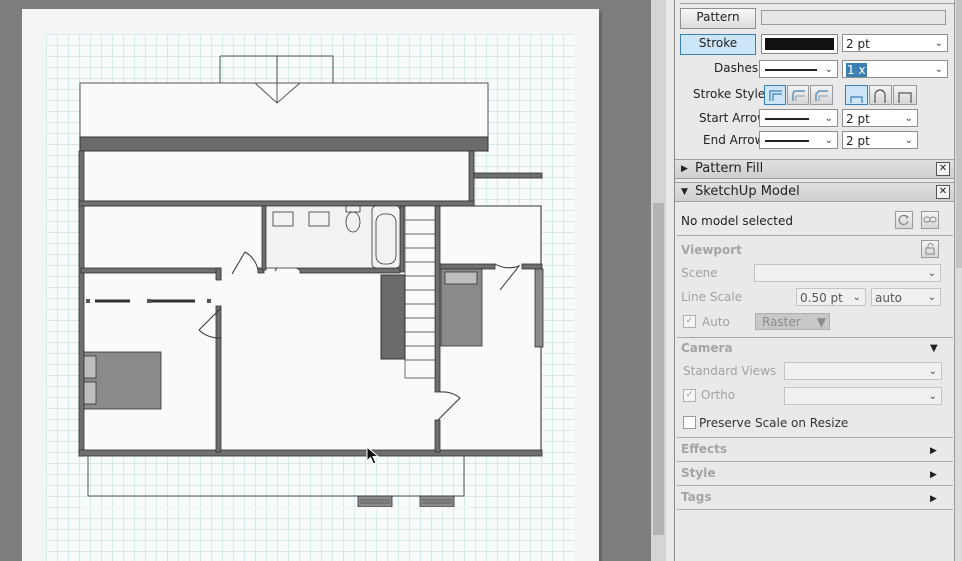 The width and height of the screenshot is (962, 561). I want to click on auto-label: Auto, so click(716, 322).